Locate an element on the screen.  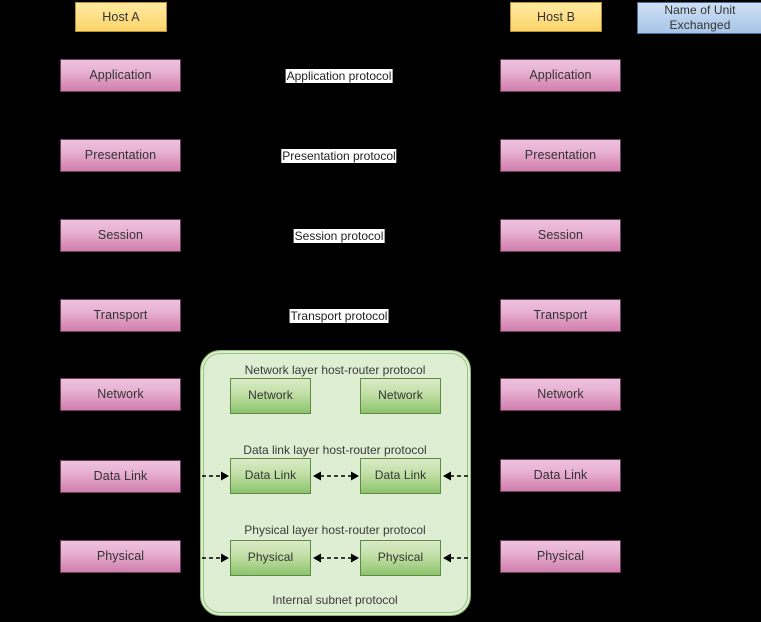
unit-exchanged-label: Name of Unit Exchanged is located at coordinates (700, 17).